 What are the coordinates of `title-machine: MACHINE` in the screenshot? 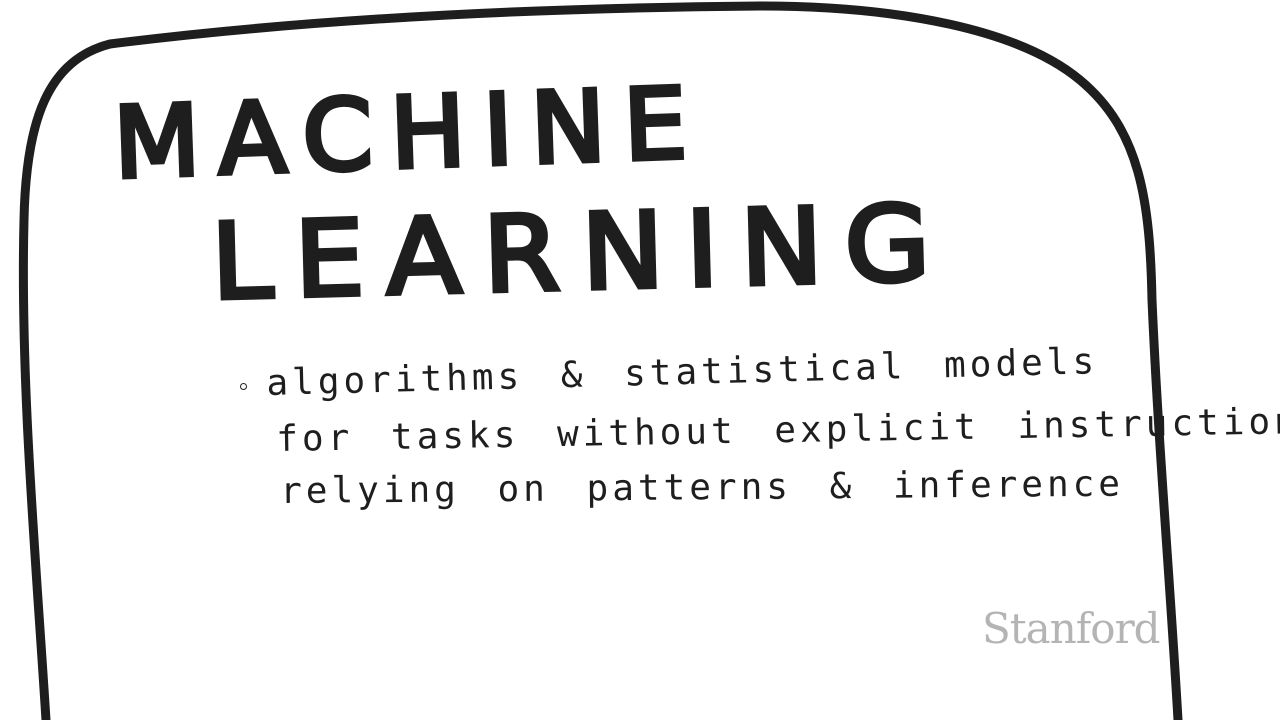 It's located at (409, 133).